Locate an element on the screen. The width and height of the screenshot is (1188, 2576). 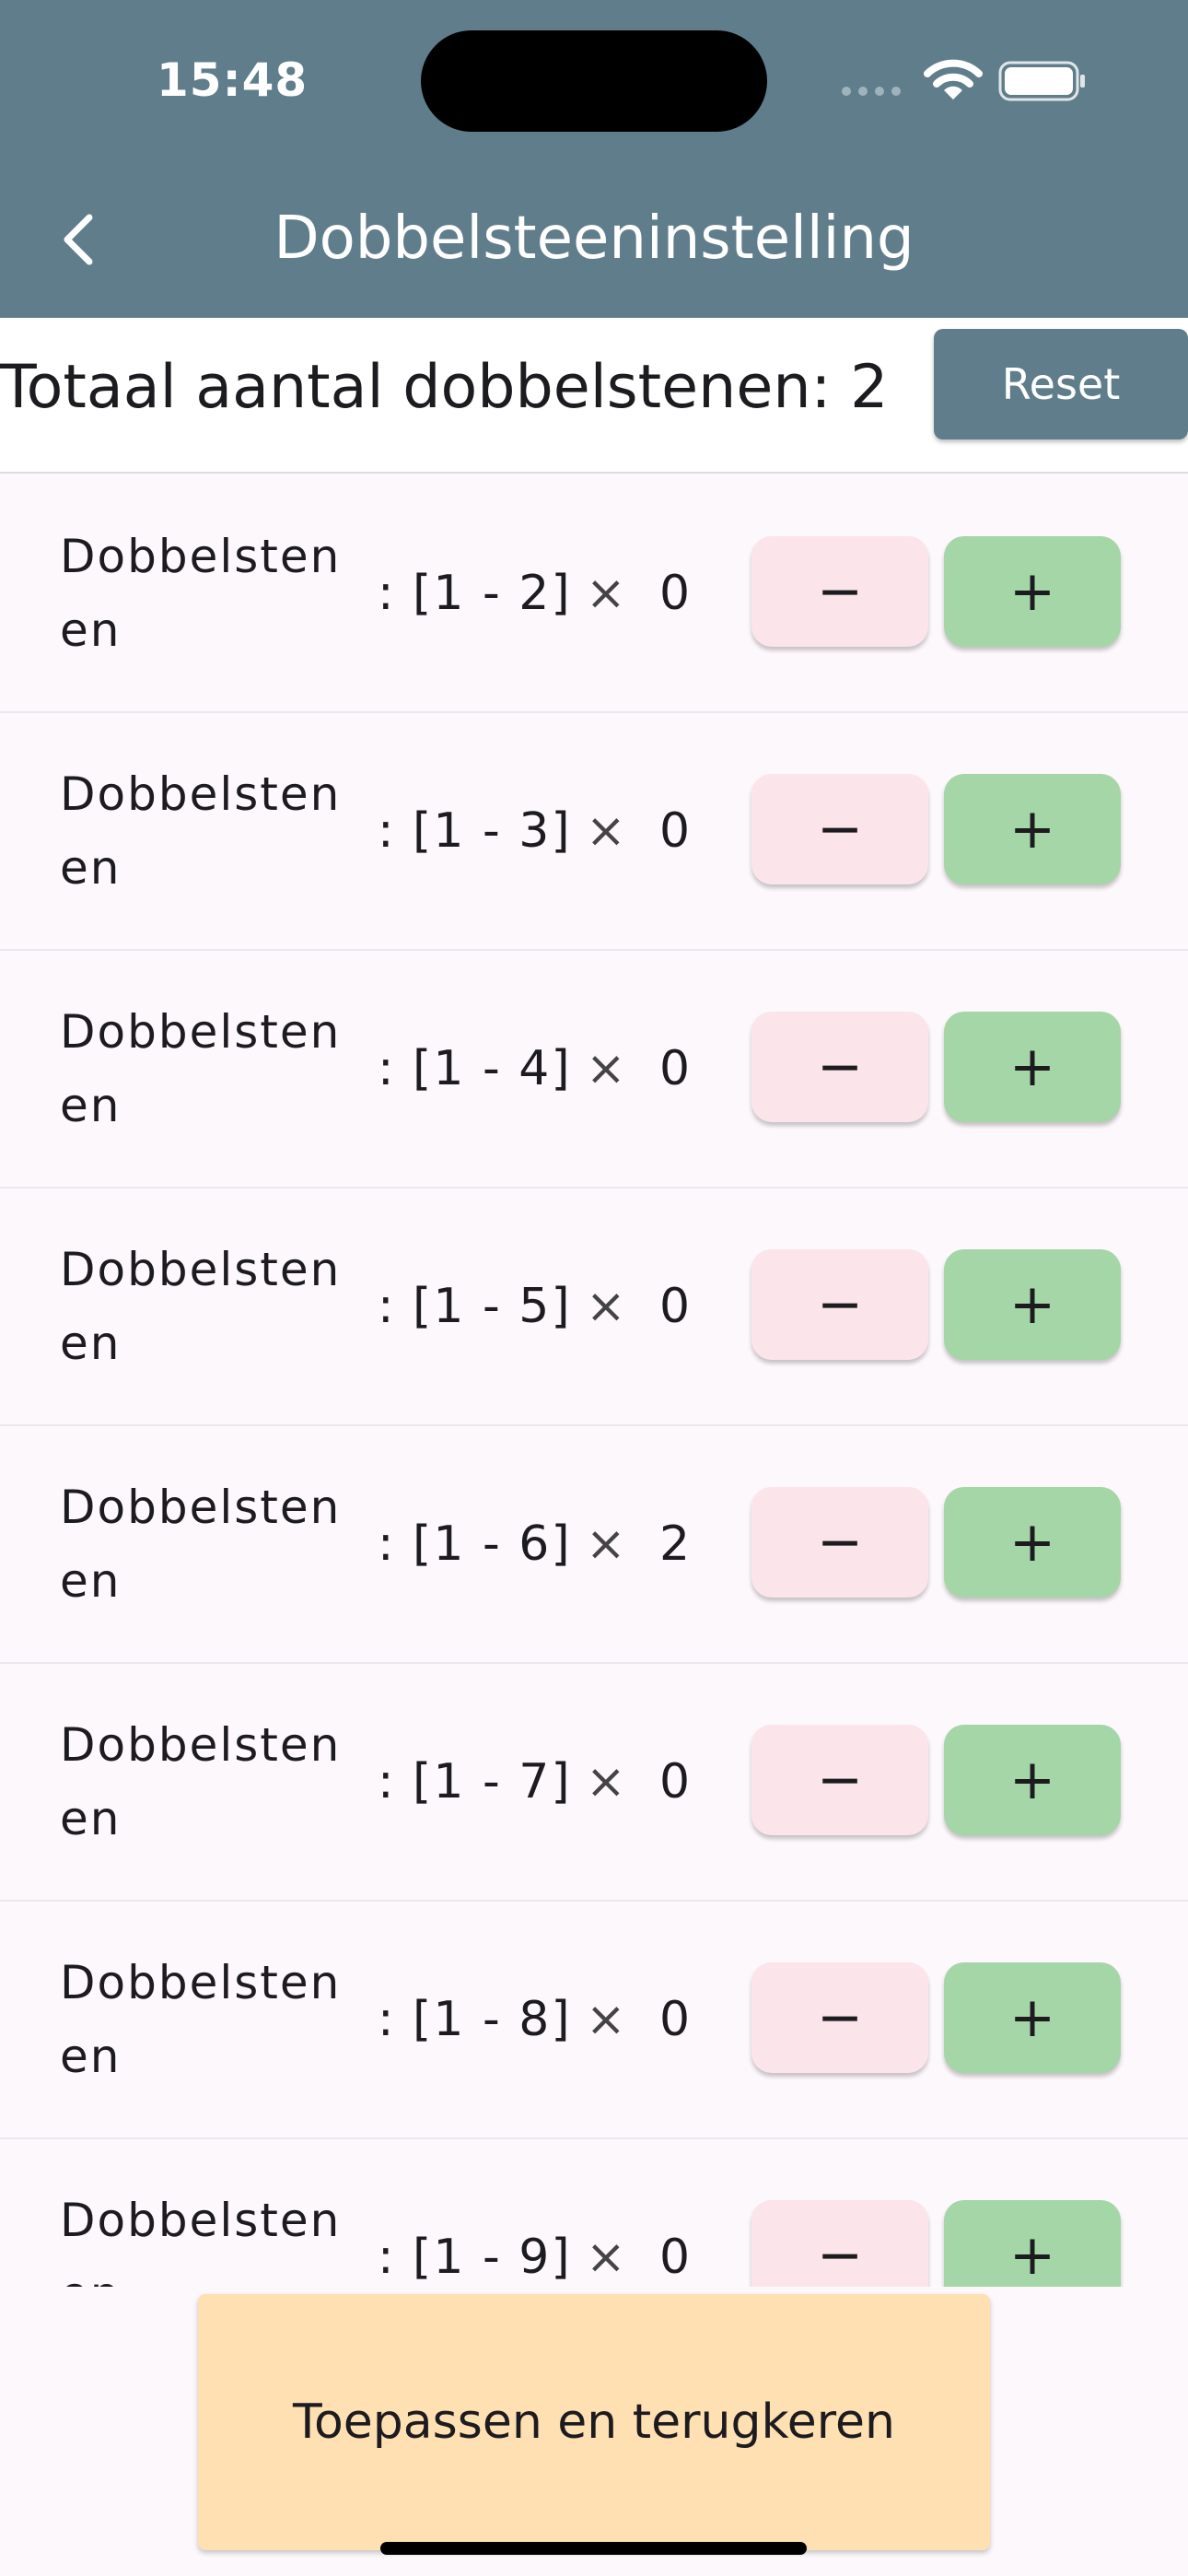
dice-count: 2 is located at coordinates (675, 1544).